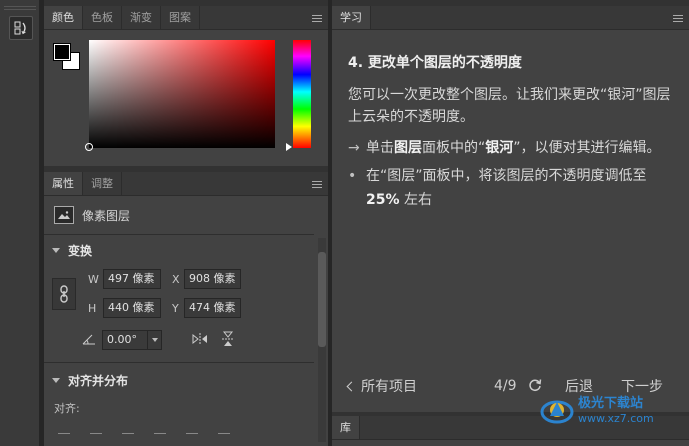 The width and height of the screenshot is (689, 446). I want to click on instruction-text: 单击图层面板中的“银河”，以便对其进行编辑。, so click(513, 148).